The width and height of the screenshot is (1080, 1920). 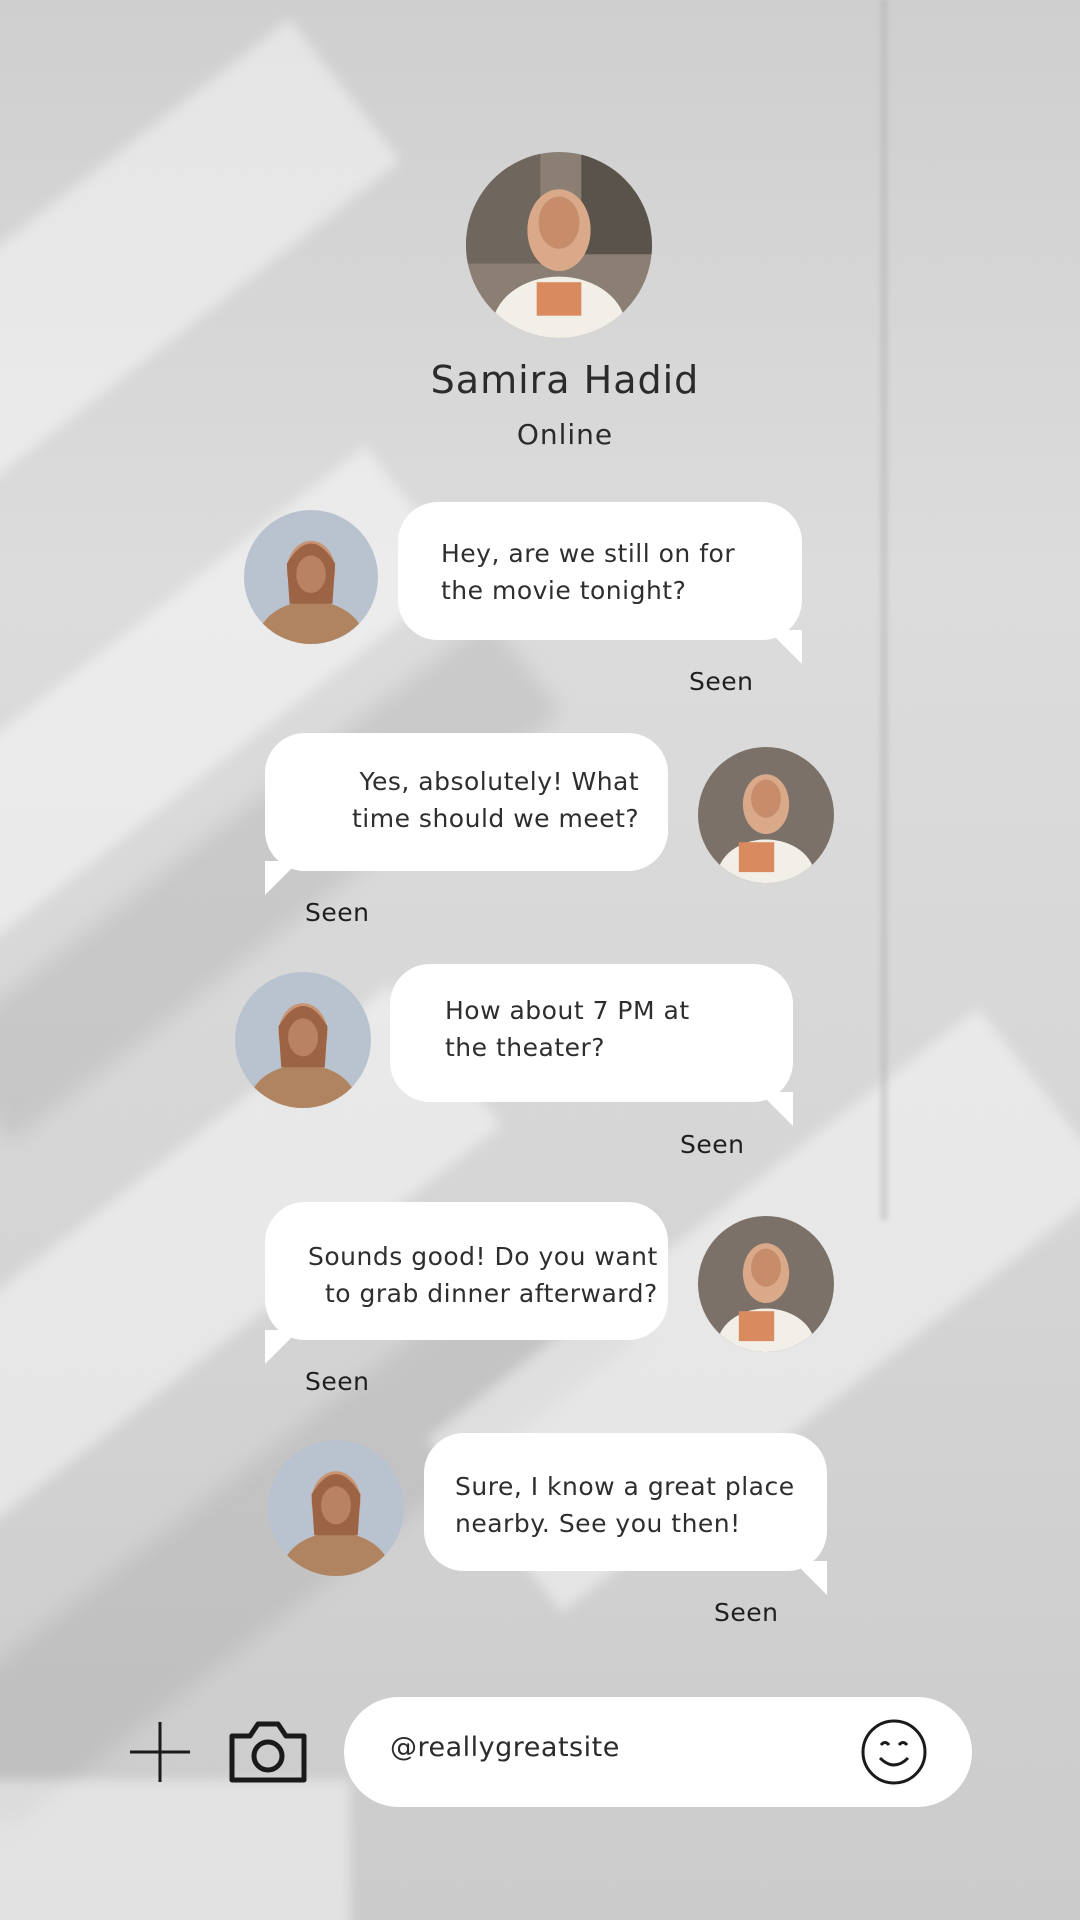 I want to click on avatar-photo-icon, so click(x=559, y=245).